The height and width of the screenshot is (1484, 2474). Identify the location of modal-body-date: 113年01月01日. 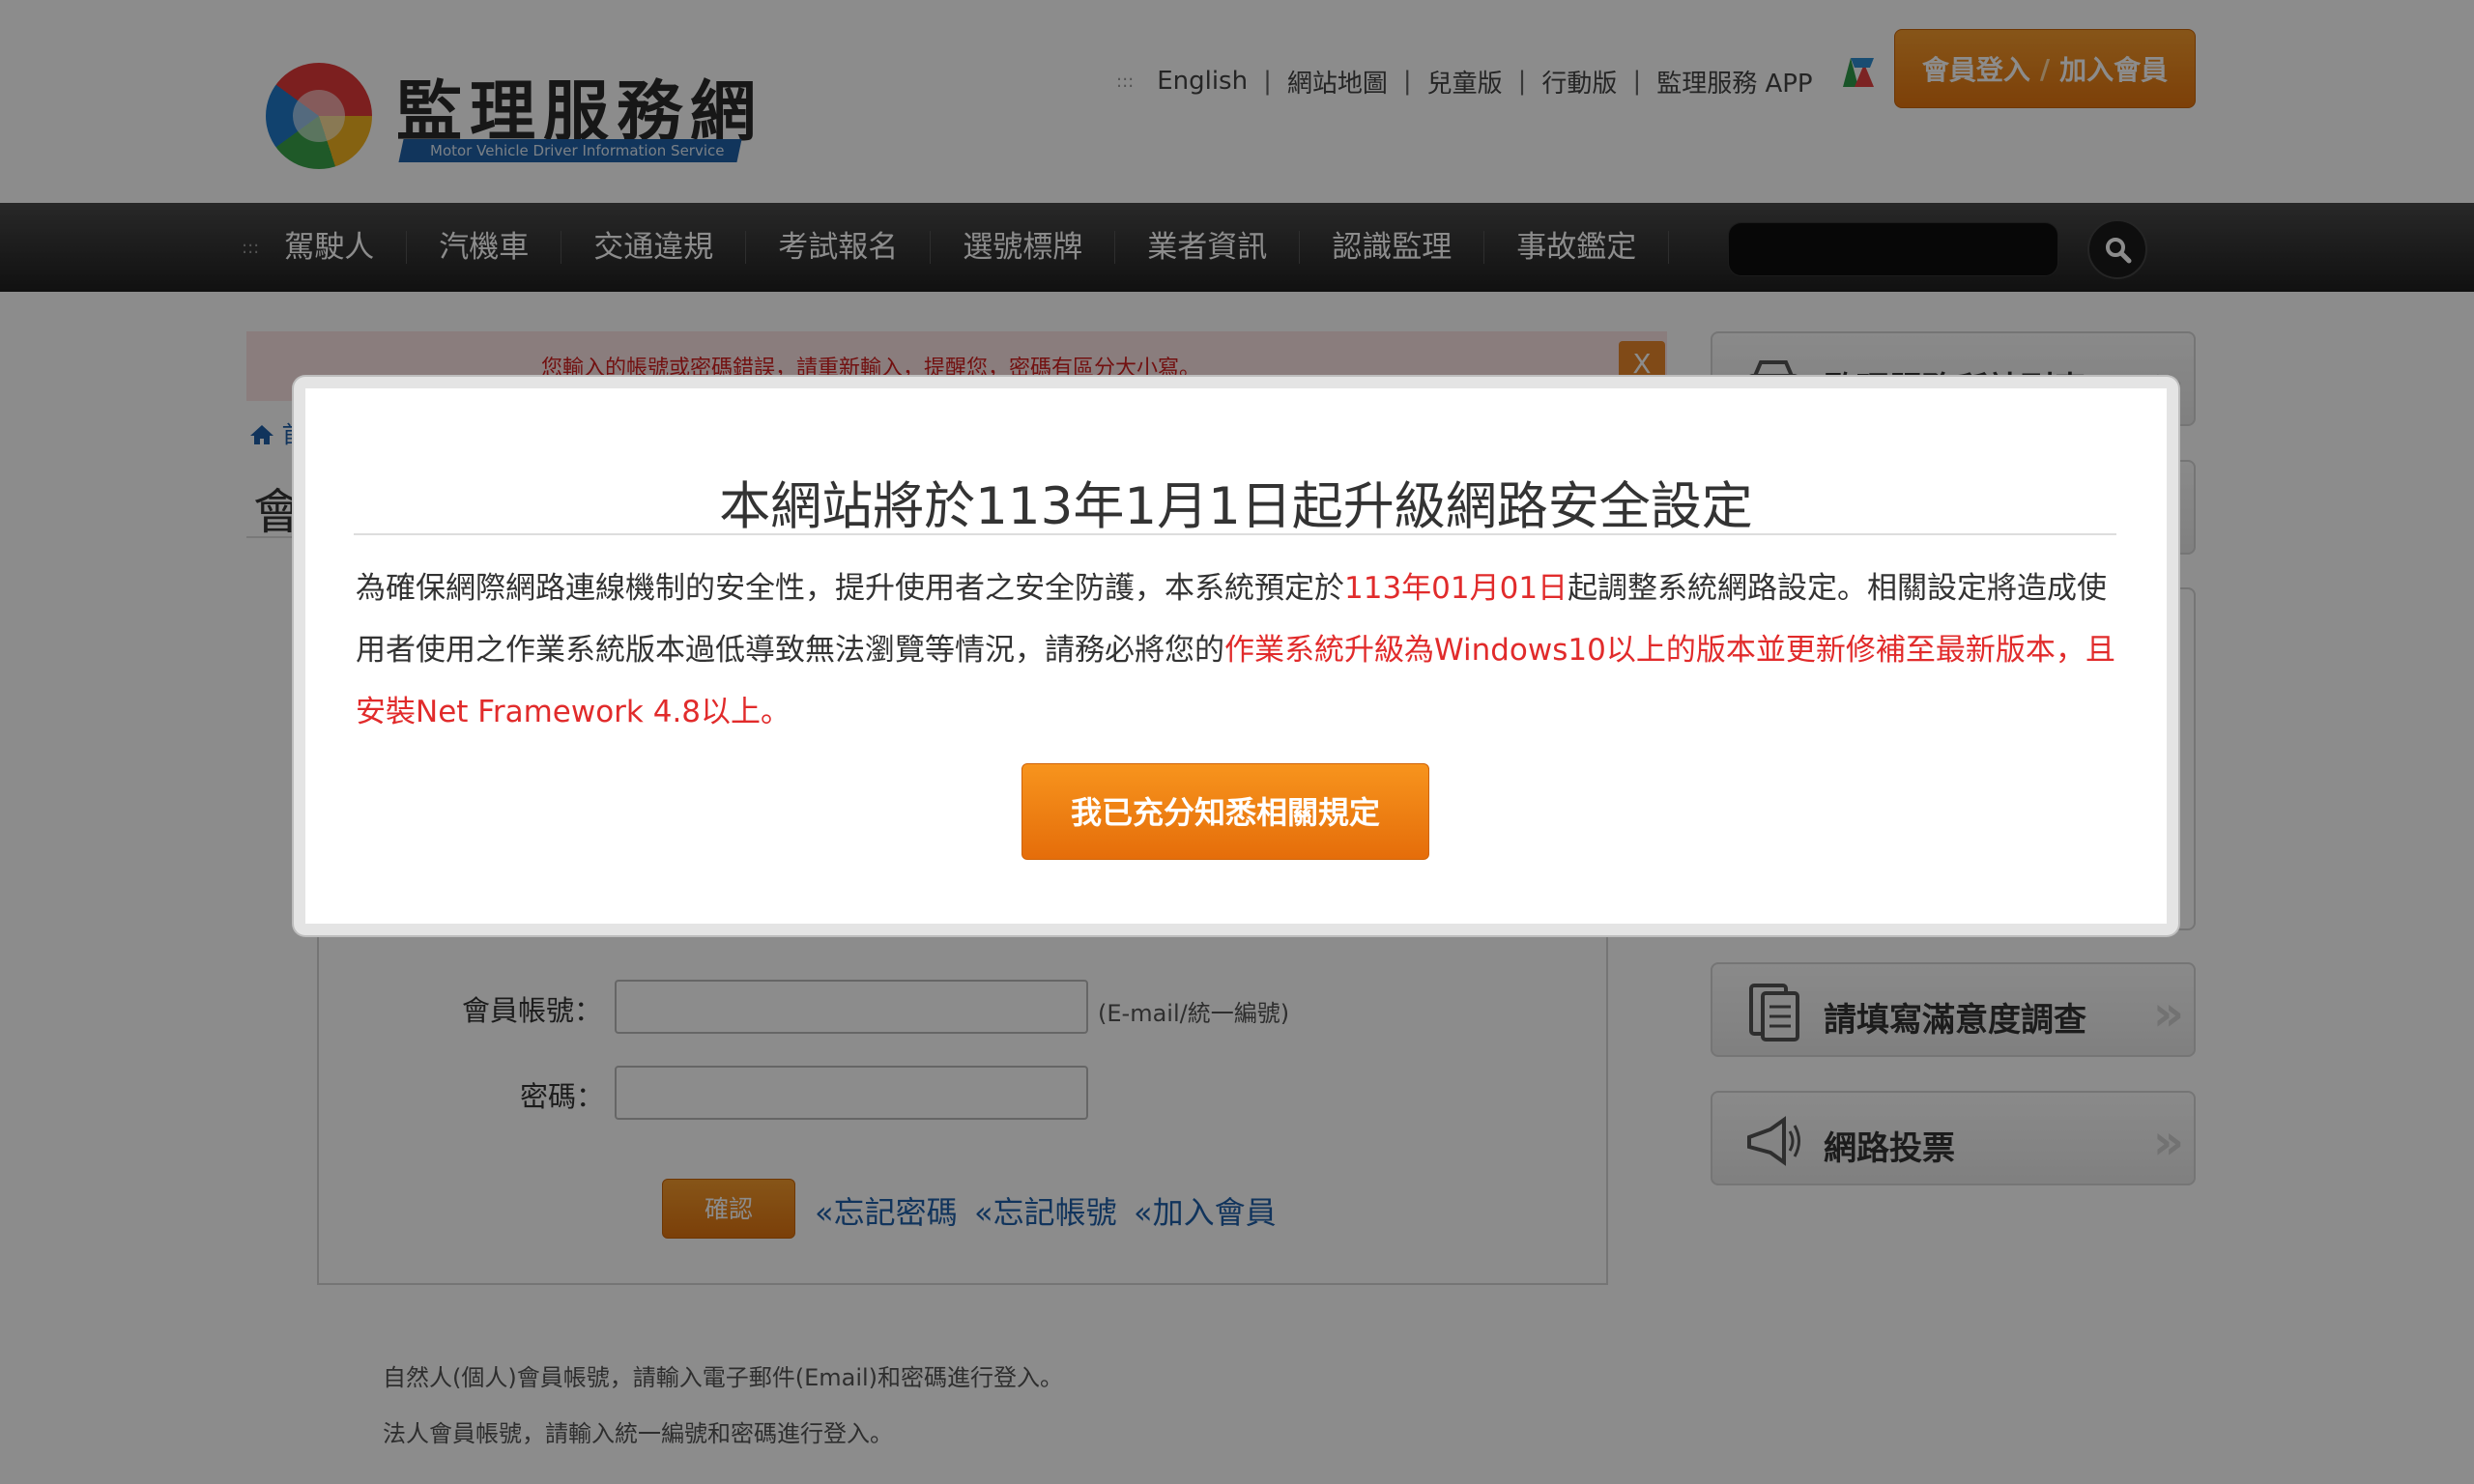
(1456, 588).